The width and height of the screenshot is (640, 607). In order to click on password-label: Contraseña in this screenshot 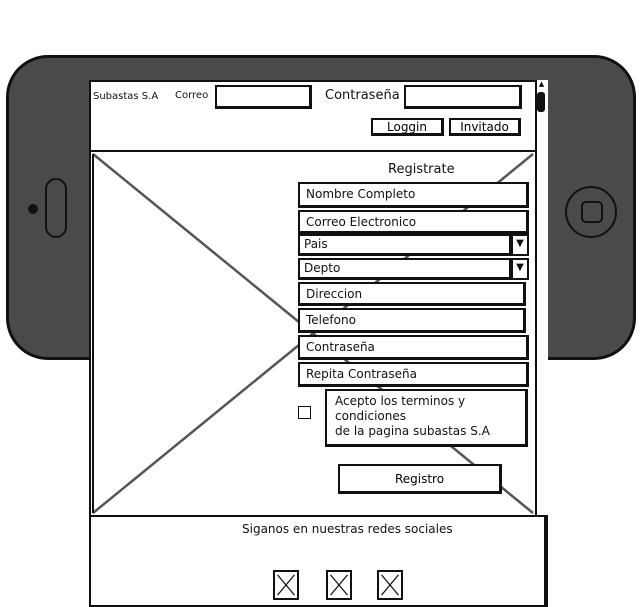, I will do `click(362, 95)`.